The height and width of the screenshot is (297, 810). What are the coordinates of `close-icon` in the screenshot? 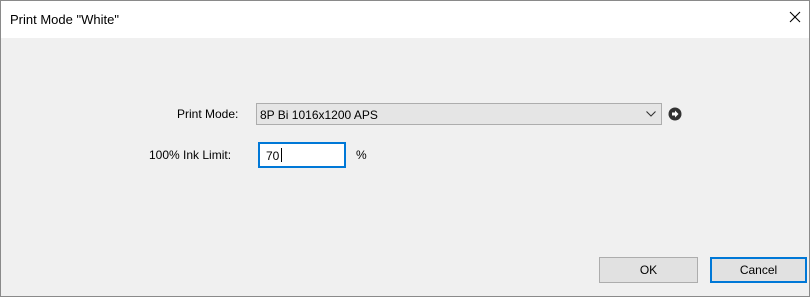 It's located at (795, 17).